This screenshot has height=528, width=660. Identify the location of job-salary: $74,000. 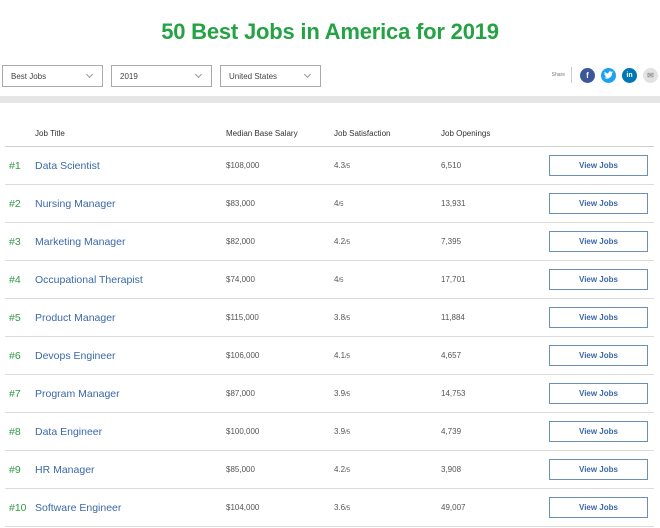
(240, 279).